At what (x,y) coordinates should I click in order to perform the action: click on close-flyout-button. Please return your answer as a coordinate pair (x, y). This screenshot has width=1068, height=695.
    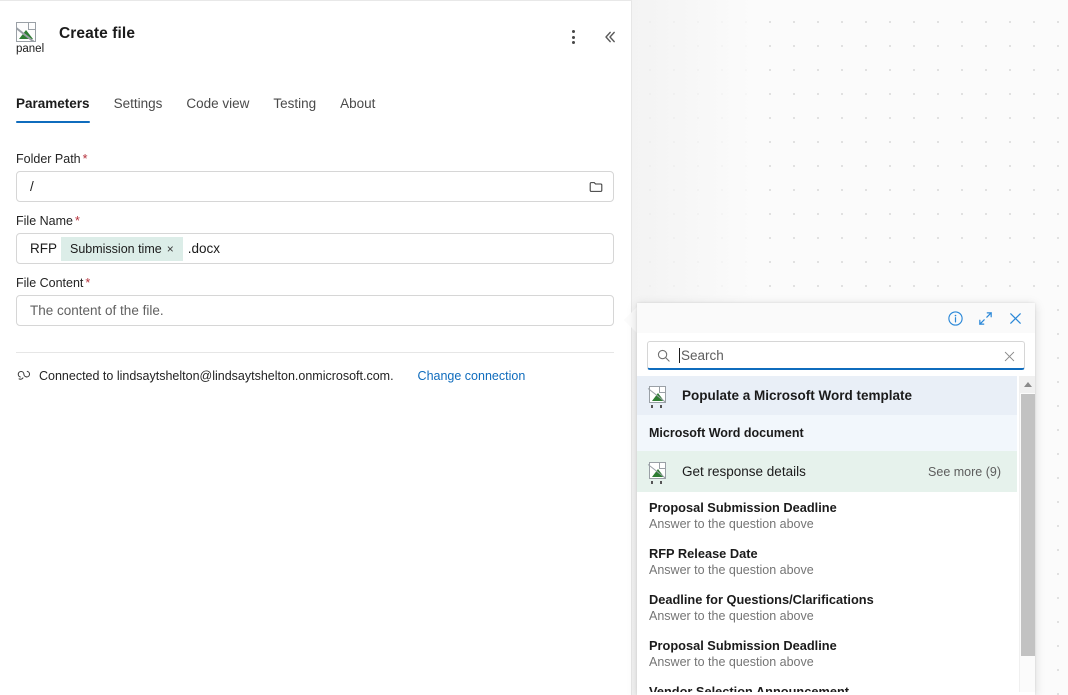
    Looking at the image, I should click on (1015, 318).